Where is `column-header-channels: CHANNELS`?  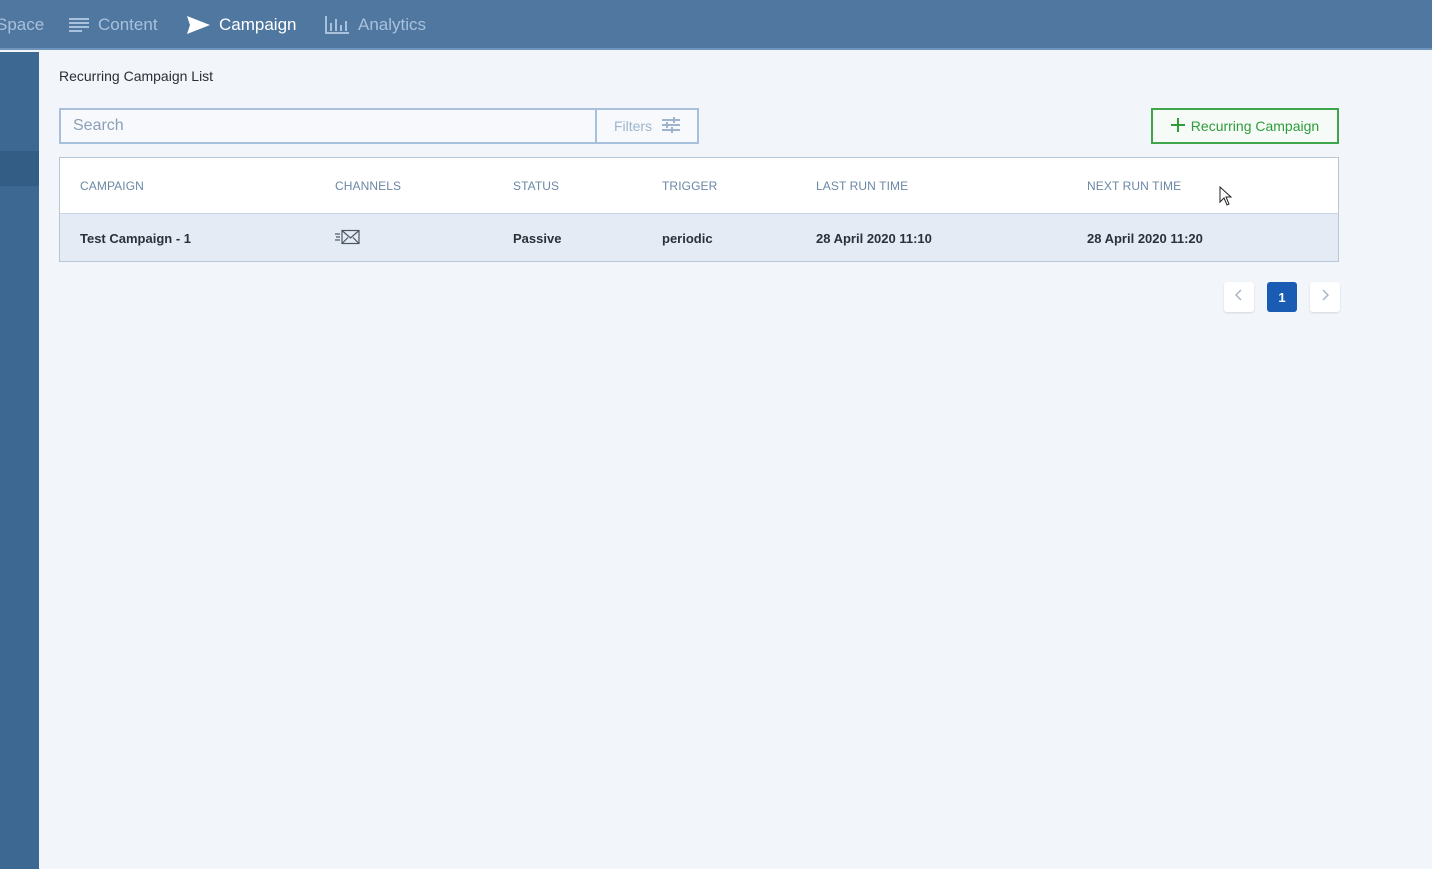 column-header-channels: CHANNELS is located at coordinates (368, 186).